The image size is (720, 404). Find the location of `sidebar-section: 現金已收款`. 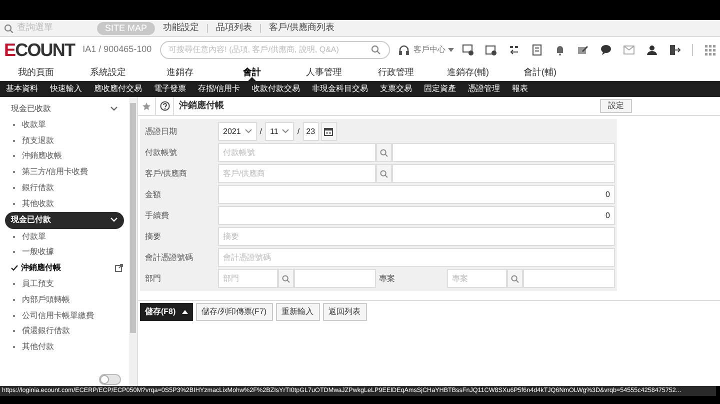

sidebar-section: 現金已收款 is located at coordinates (64, 108).